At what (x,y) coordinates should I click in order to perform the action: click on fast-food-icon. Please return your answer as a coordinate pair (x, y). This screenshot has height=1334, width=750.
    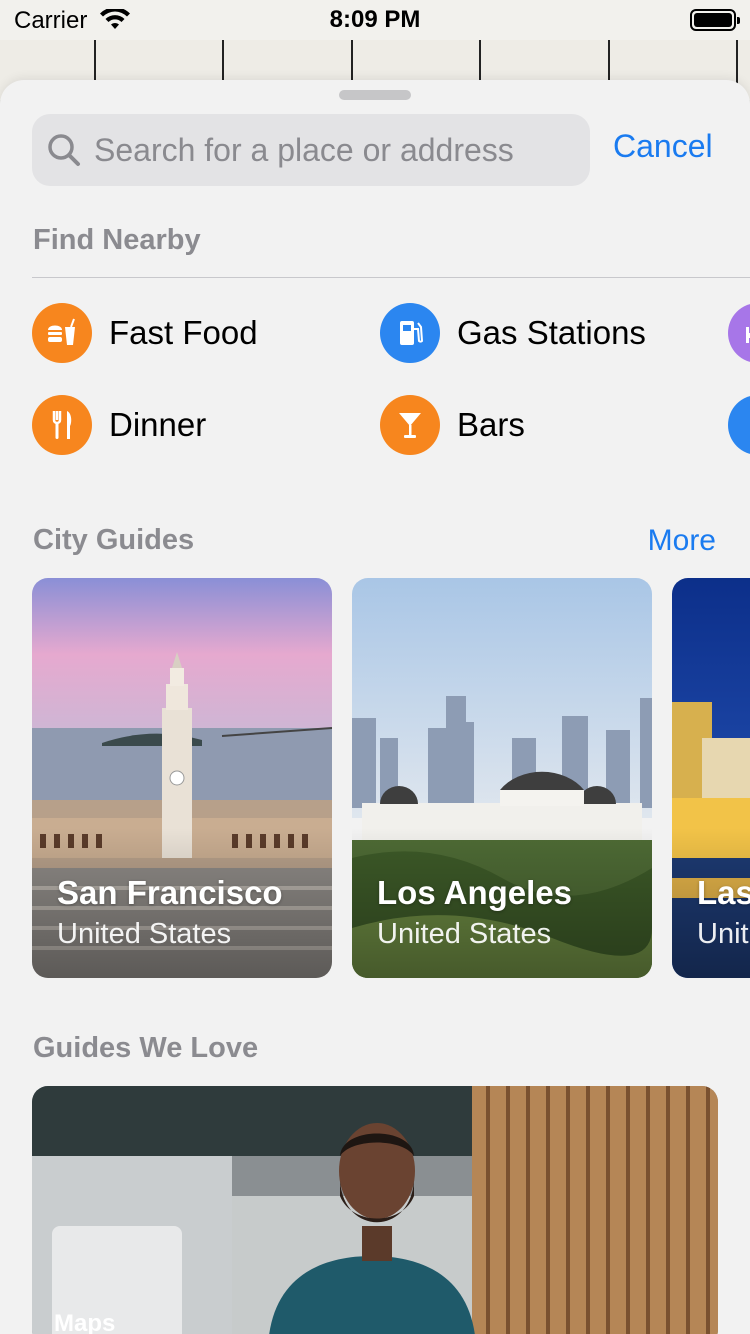
    Looking at the image, I should click on (62, 333).